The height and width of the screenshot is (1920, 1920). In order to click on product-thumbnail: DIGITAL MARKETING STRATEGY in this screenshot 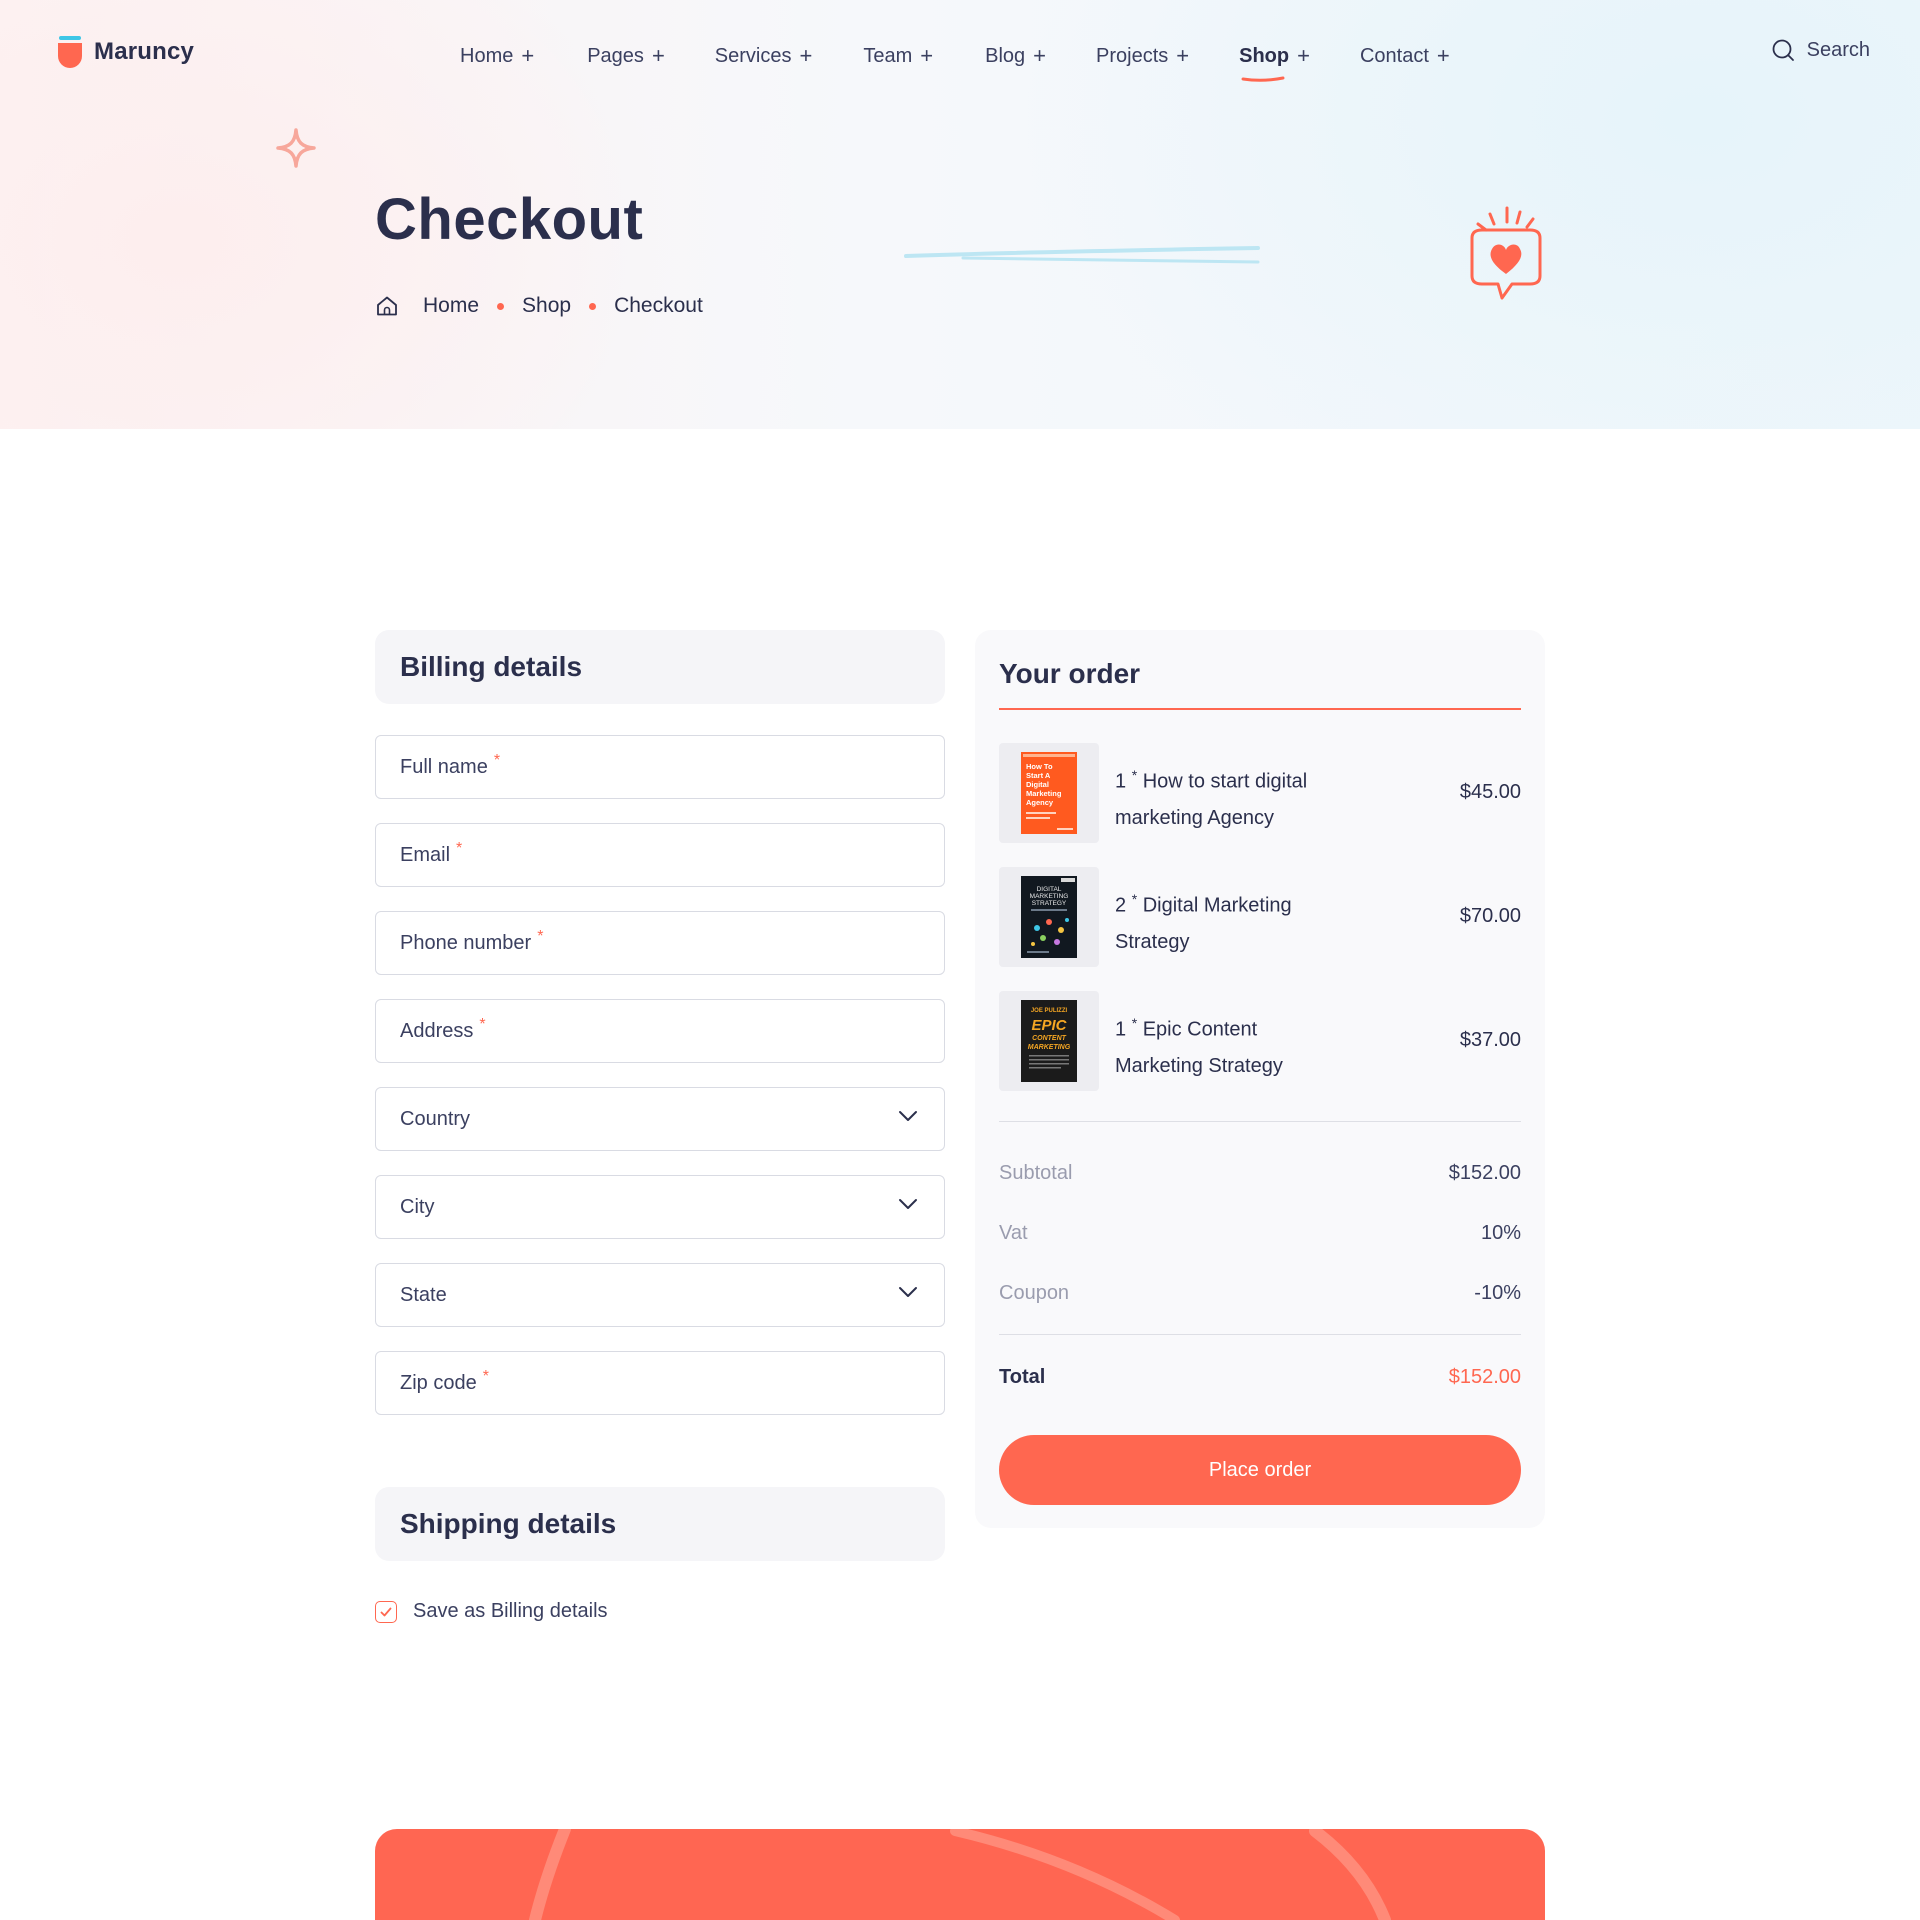, I will do `click(1049, 917)`.